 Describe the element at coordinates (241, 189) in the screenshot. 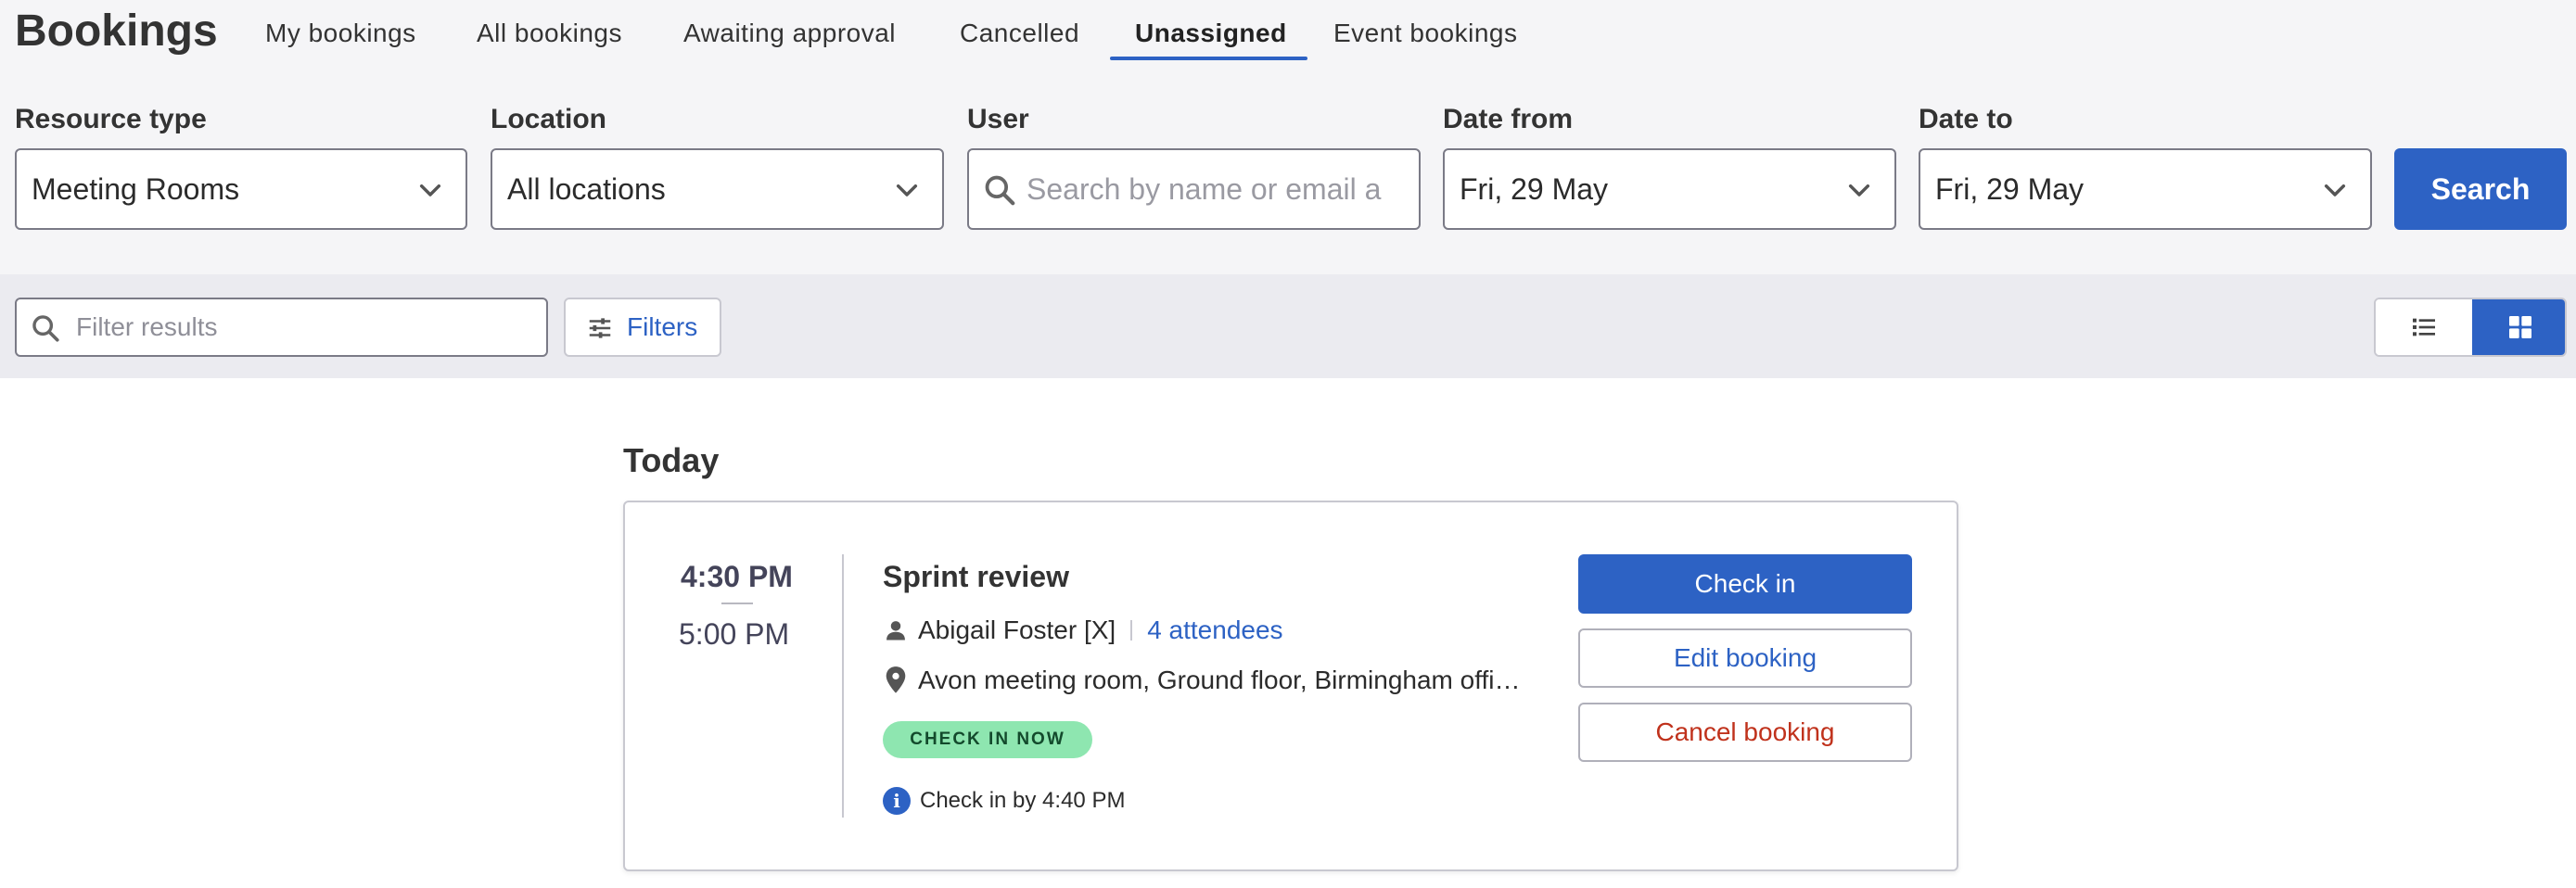

I see `resource-type-select: Meeting Rooms` at that location.